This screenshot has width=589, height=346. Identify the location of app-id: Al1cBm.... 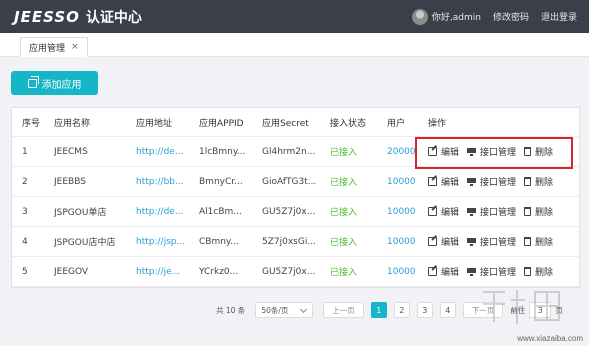
(220, 211).